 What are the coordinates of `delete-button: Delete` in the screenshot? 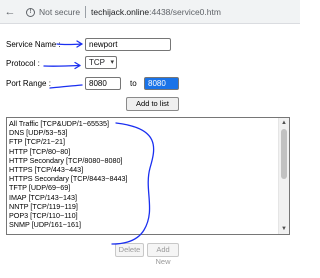 It's located at (129, 250).